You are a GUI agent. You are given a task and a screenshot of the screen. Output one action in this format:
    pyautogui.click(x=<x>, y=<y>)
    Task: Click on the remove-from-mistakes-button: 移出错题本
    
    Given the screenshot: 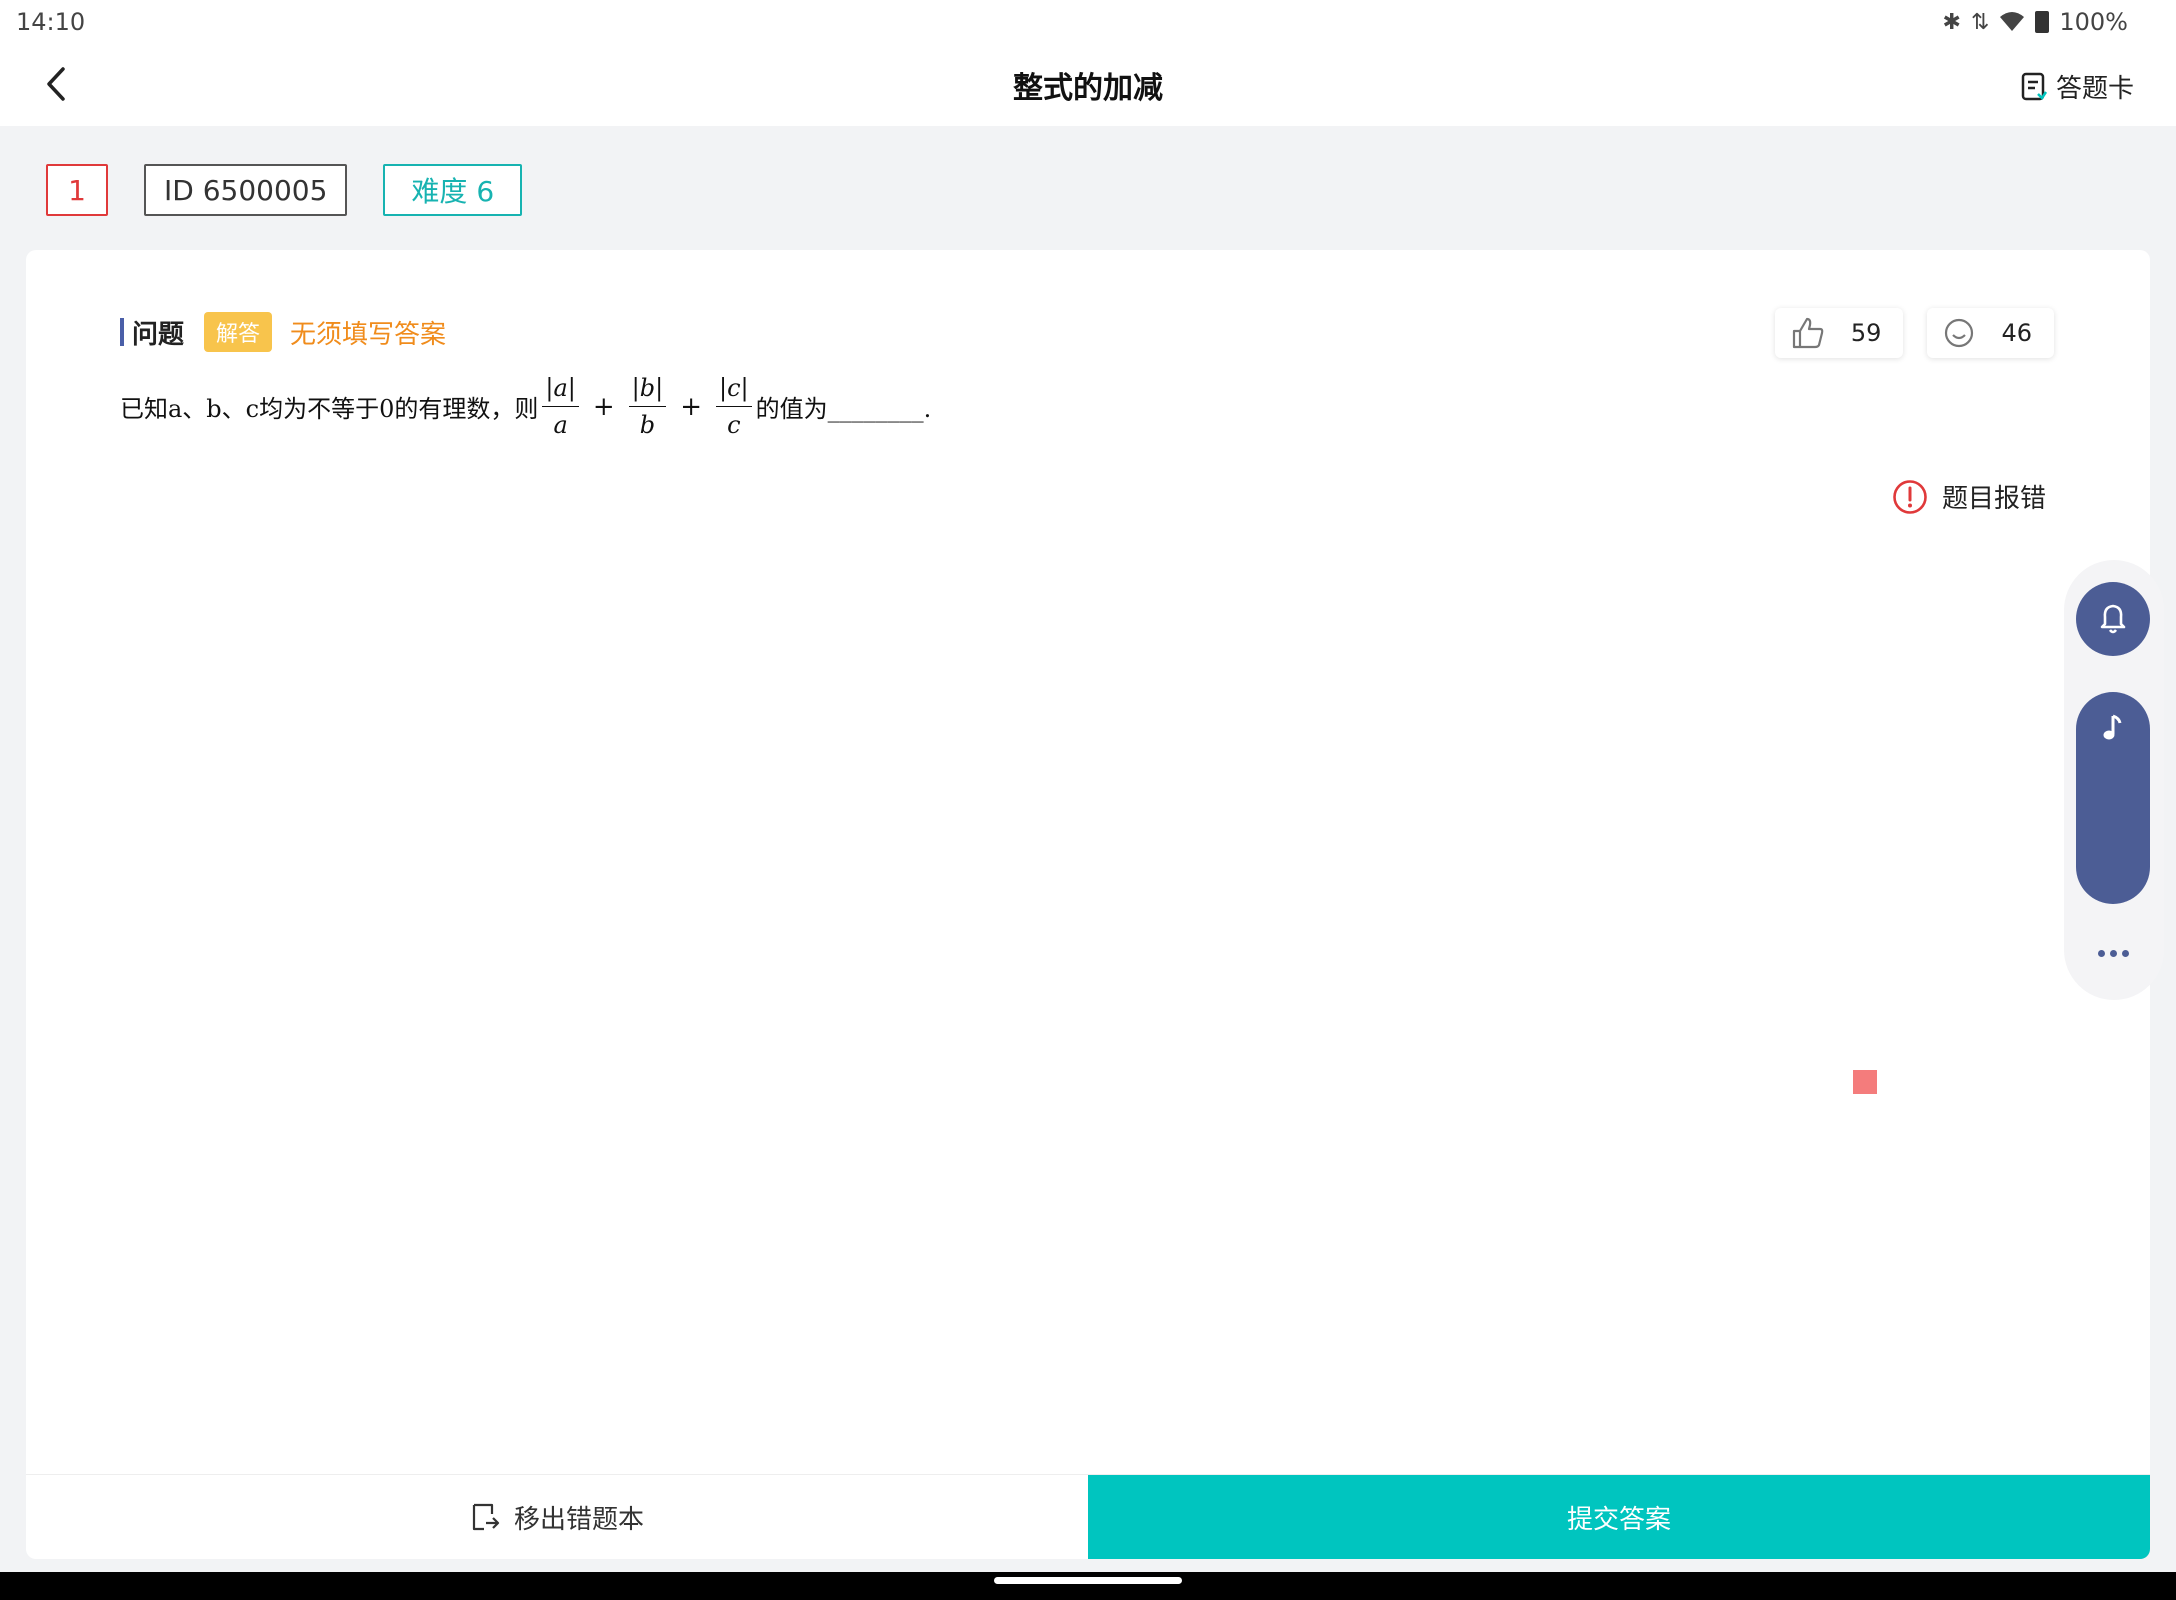 What is the action you would take?
    pyautogui.click(x=557, y=1517)
    